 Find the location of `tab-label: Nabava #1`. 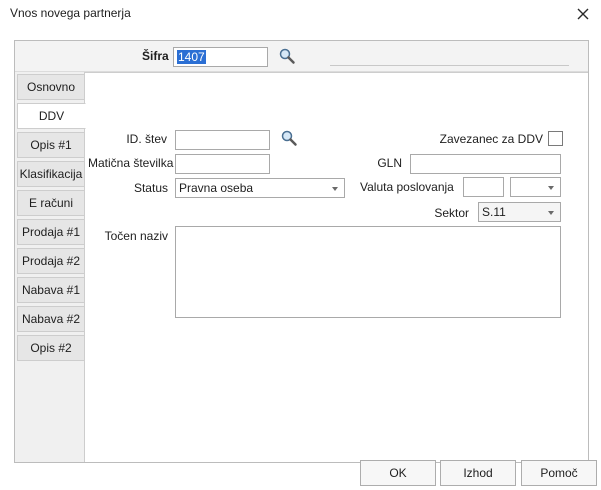

tab-label: Nabava #1 is located at coordinates (51, 290).